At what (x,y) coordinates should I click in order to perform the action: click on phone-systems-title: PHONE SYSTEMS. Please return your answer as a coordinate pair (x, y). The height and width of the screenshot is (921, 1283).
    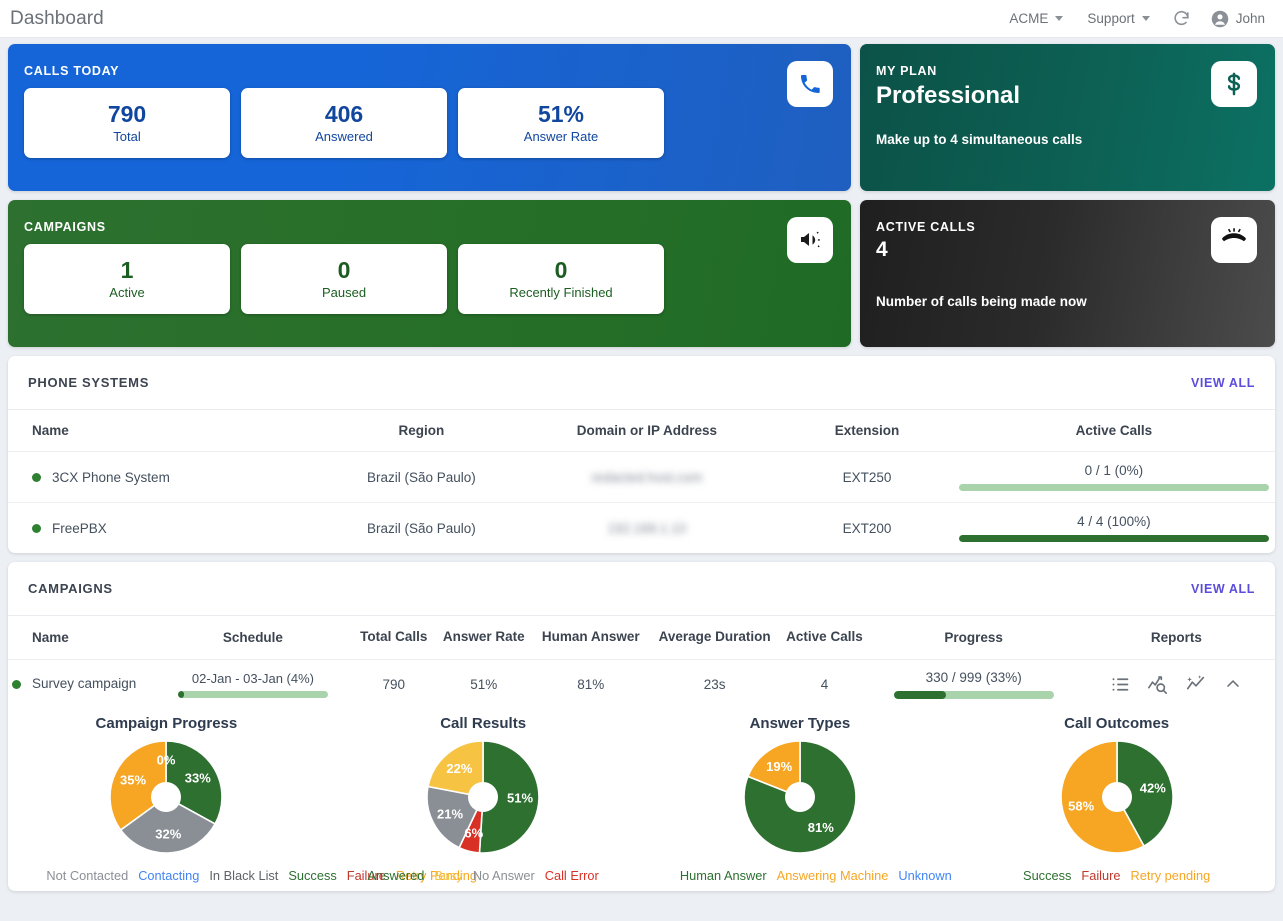
    Looking at the image, I should click on (89, 382).